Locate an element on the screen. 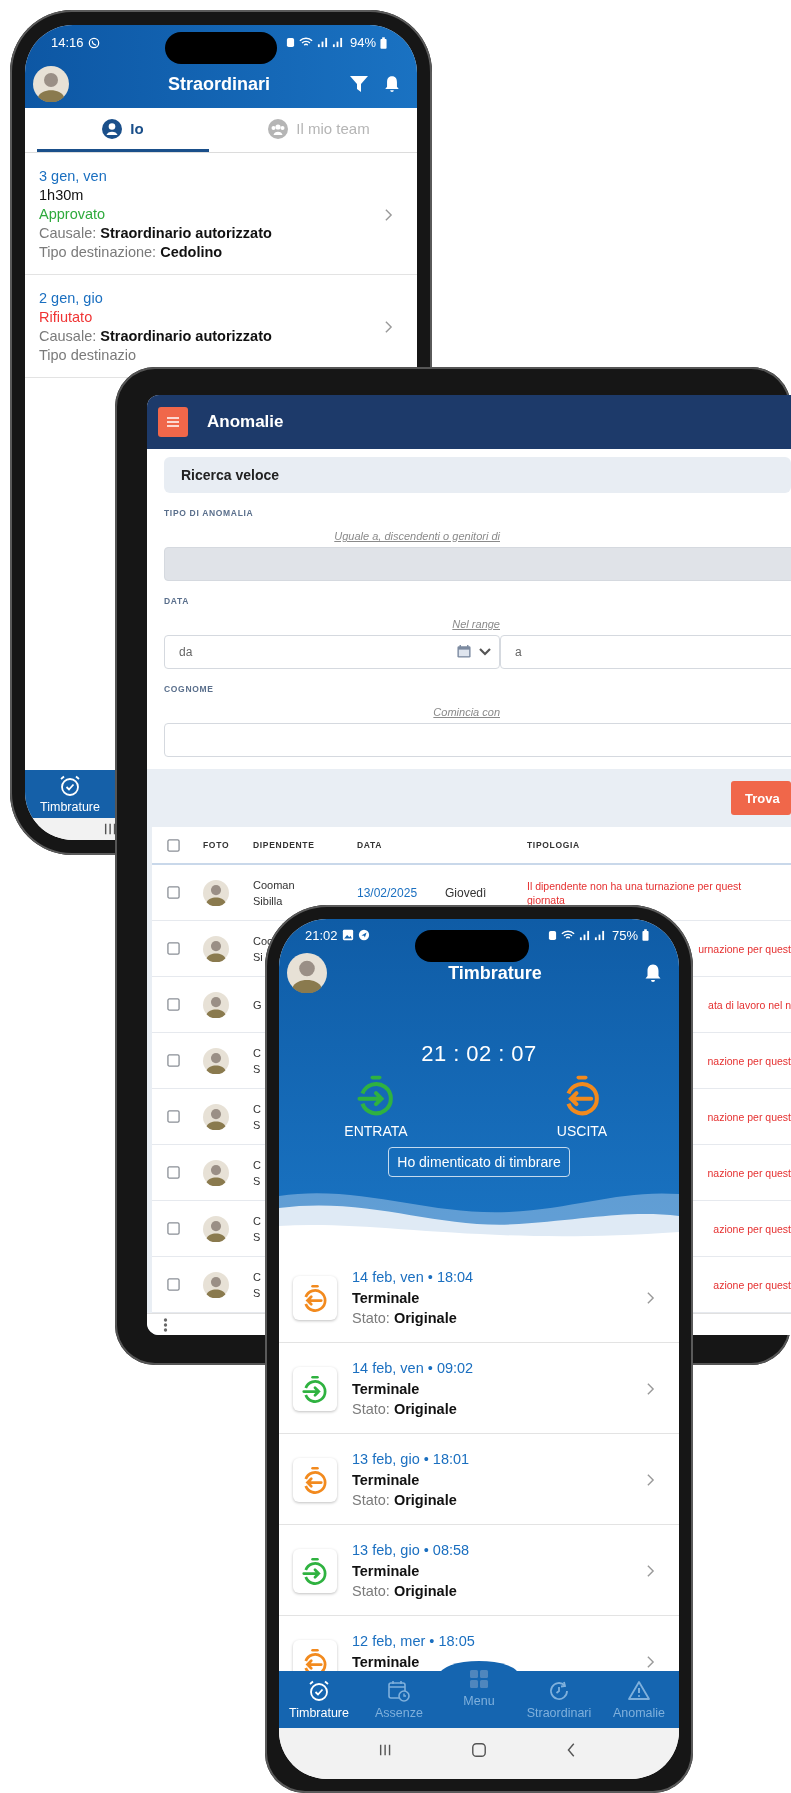  date-field: da is located at coordinates (332, 652).